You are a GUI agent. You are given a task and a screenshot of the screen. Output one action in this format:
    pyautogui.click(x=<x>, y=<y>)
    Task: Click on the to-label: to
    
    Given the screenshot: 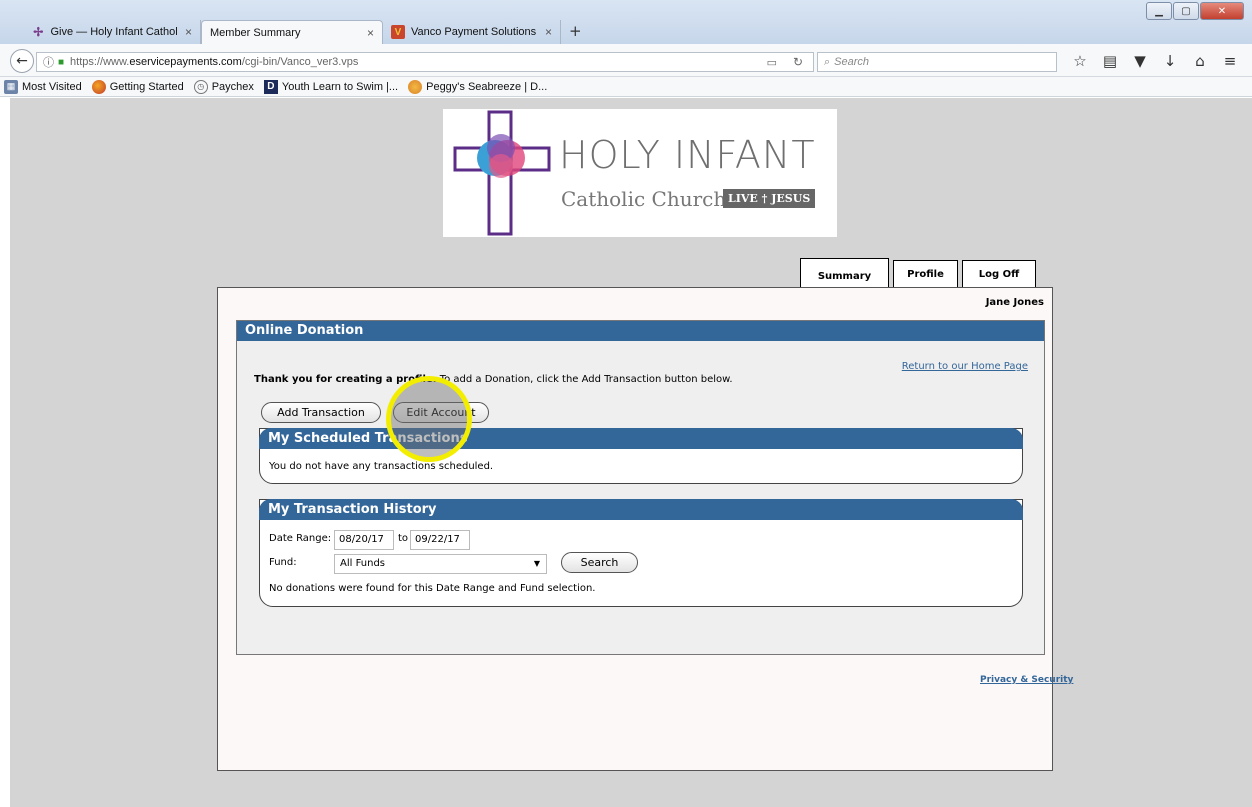 What is the action you would take?
    pyautogui.click(x=403, y=538)
    